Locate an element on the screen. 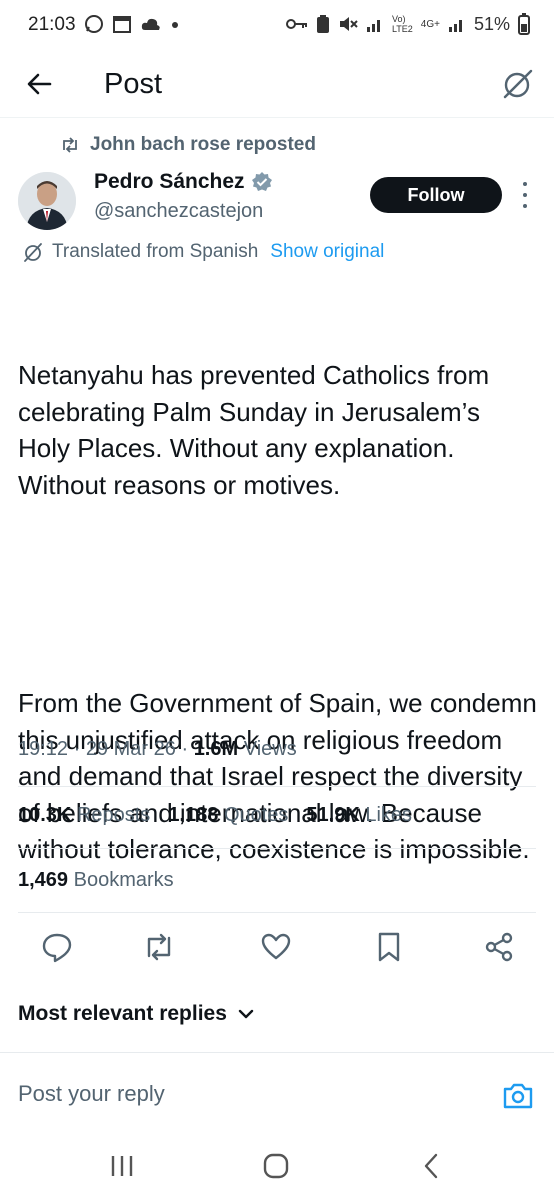 The width and height of the screenshot is (554, 1200). battery-percent: 51% is located at coordinates (491, 23).